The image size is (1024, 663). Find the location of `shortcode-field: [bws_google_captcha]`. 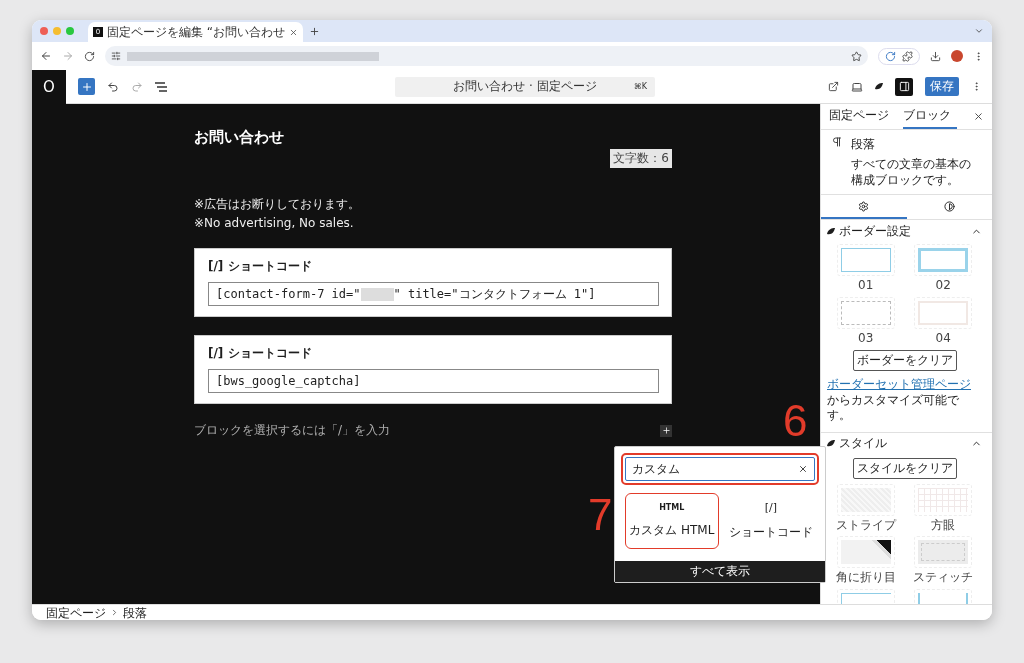

shortcode-field: [bws_google_captcha] is located at coordinates (433, 381).